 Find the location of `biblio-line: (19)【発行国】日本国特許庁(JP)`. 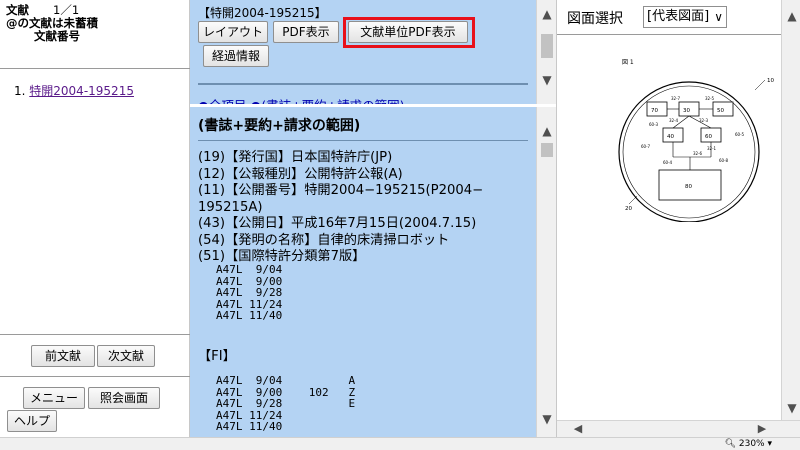

biblio-line: (19)【発行国】日本国特許庁(JP) is located at coordinates (295, 157).